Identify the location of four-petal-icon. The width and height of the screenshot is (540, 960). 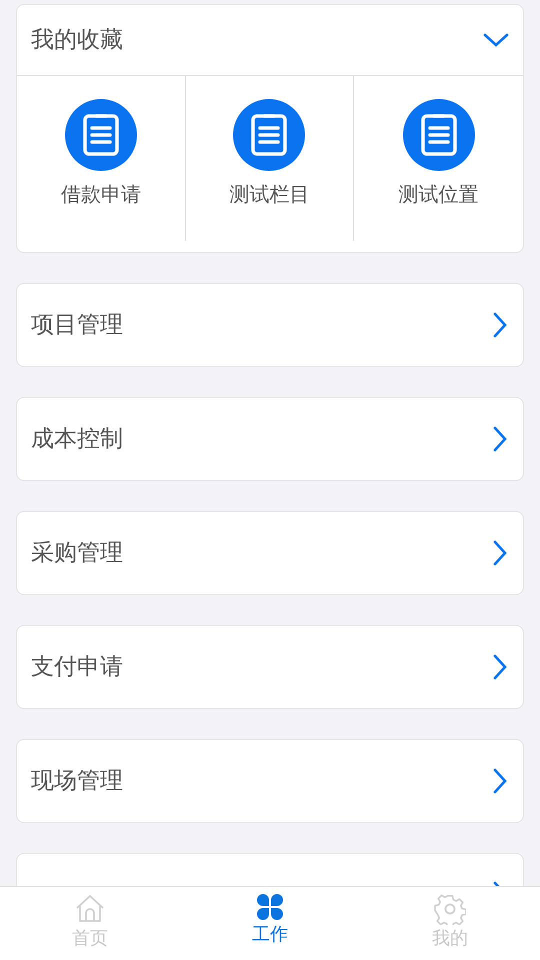
(270, 907).